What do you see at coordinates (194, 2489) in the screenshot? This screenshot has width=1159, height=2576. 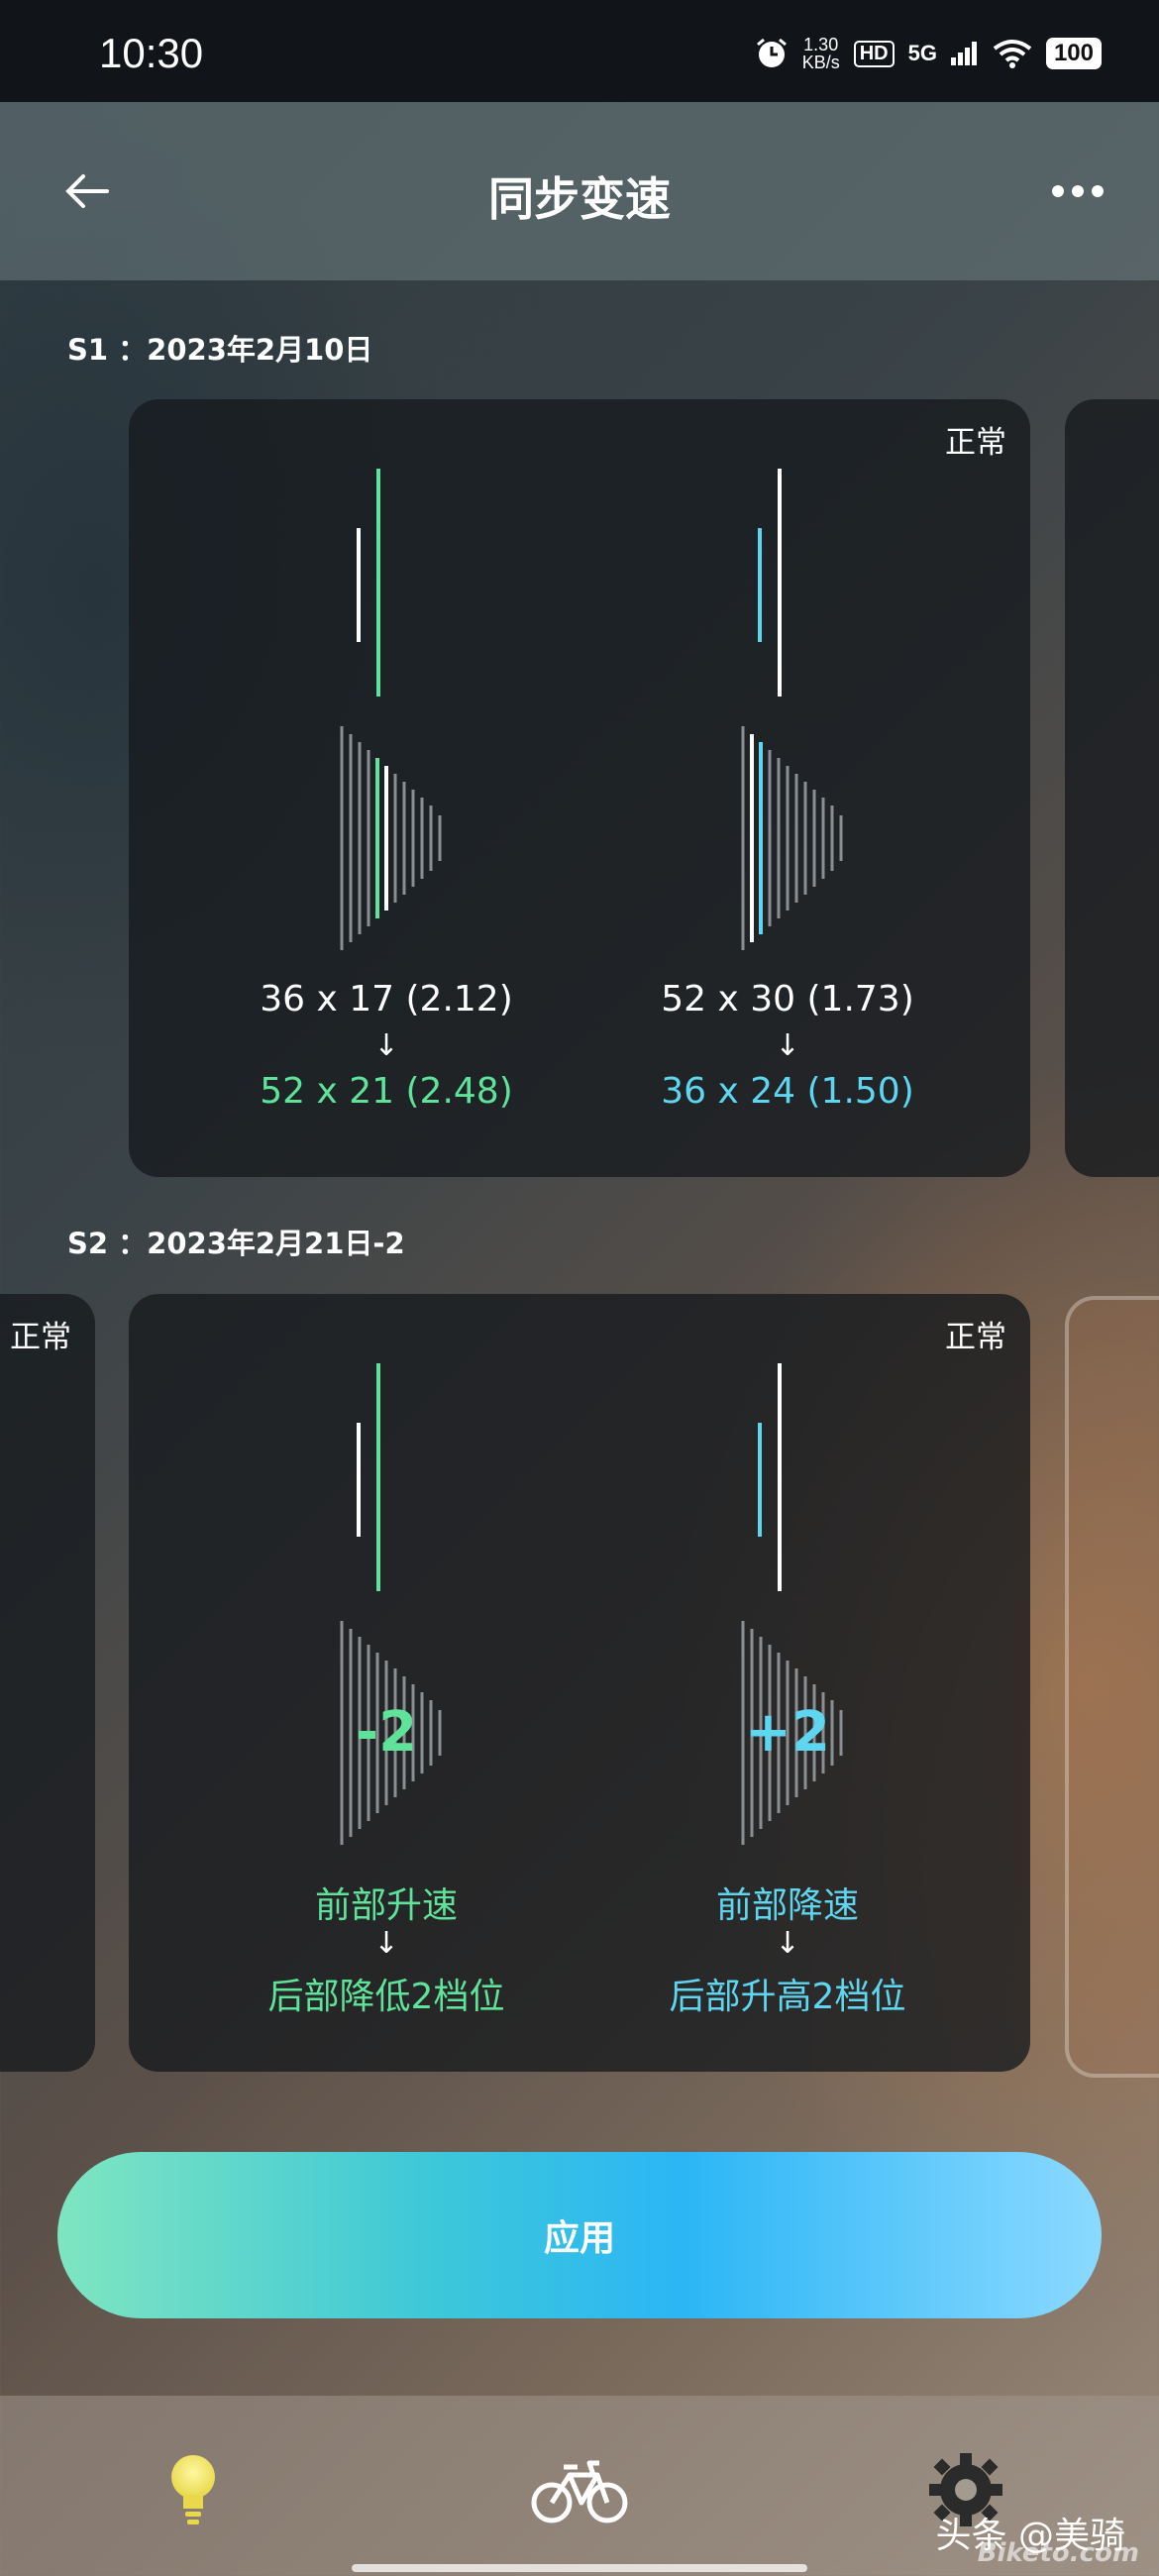 I see `bulb-icon` at bounding box center [194, 2489].